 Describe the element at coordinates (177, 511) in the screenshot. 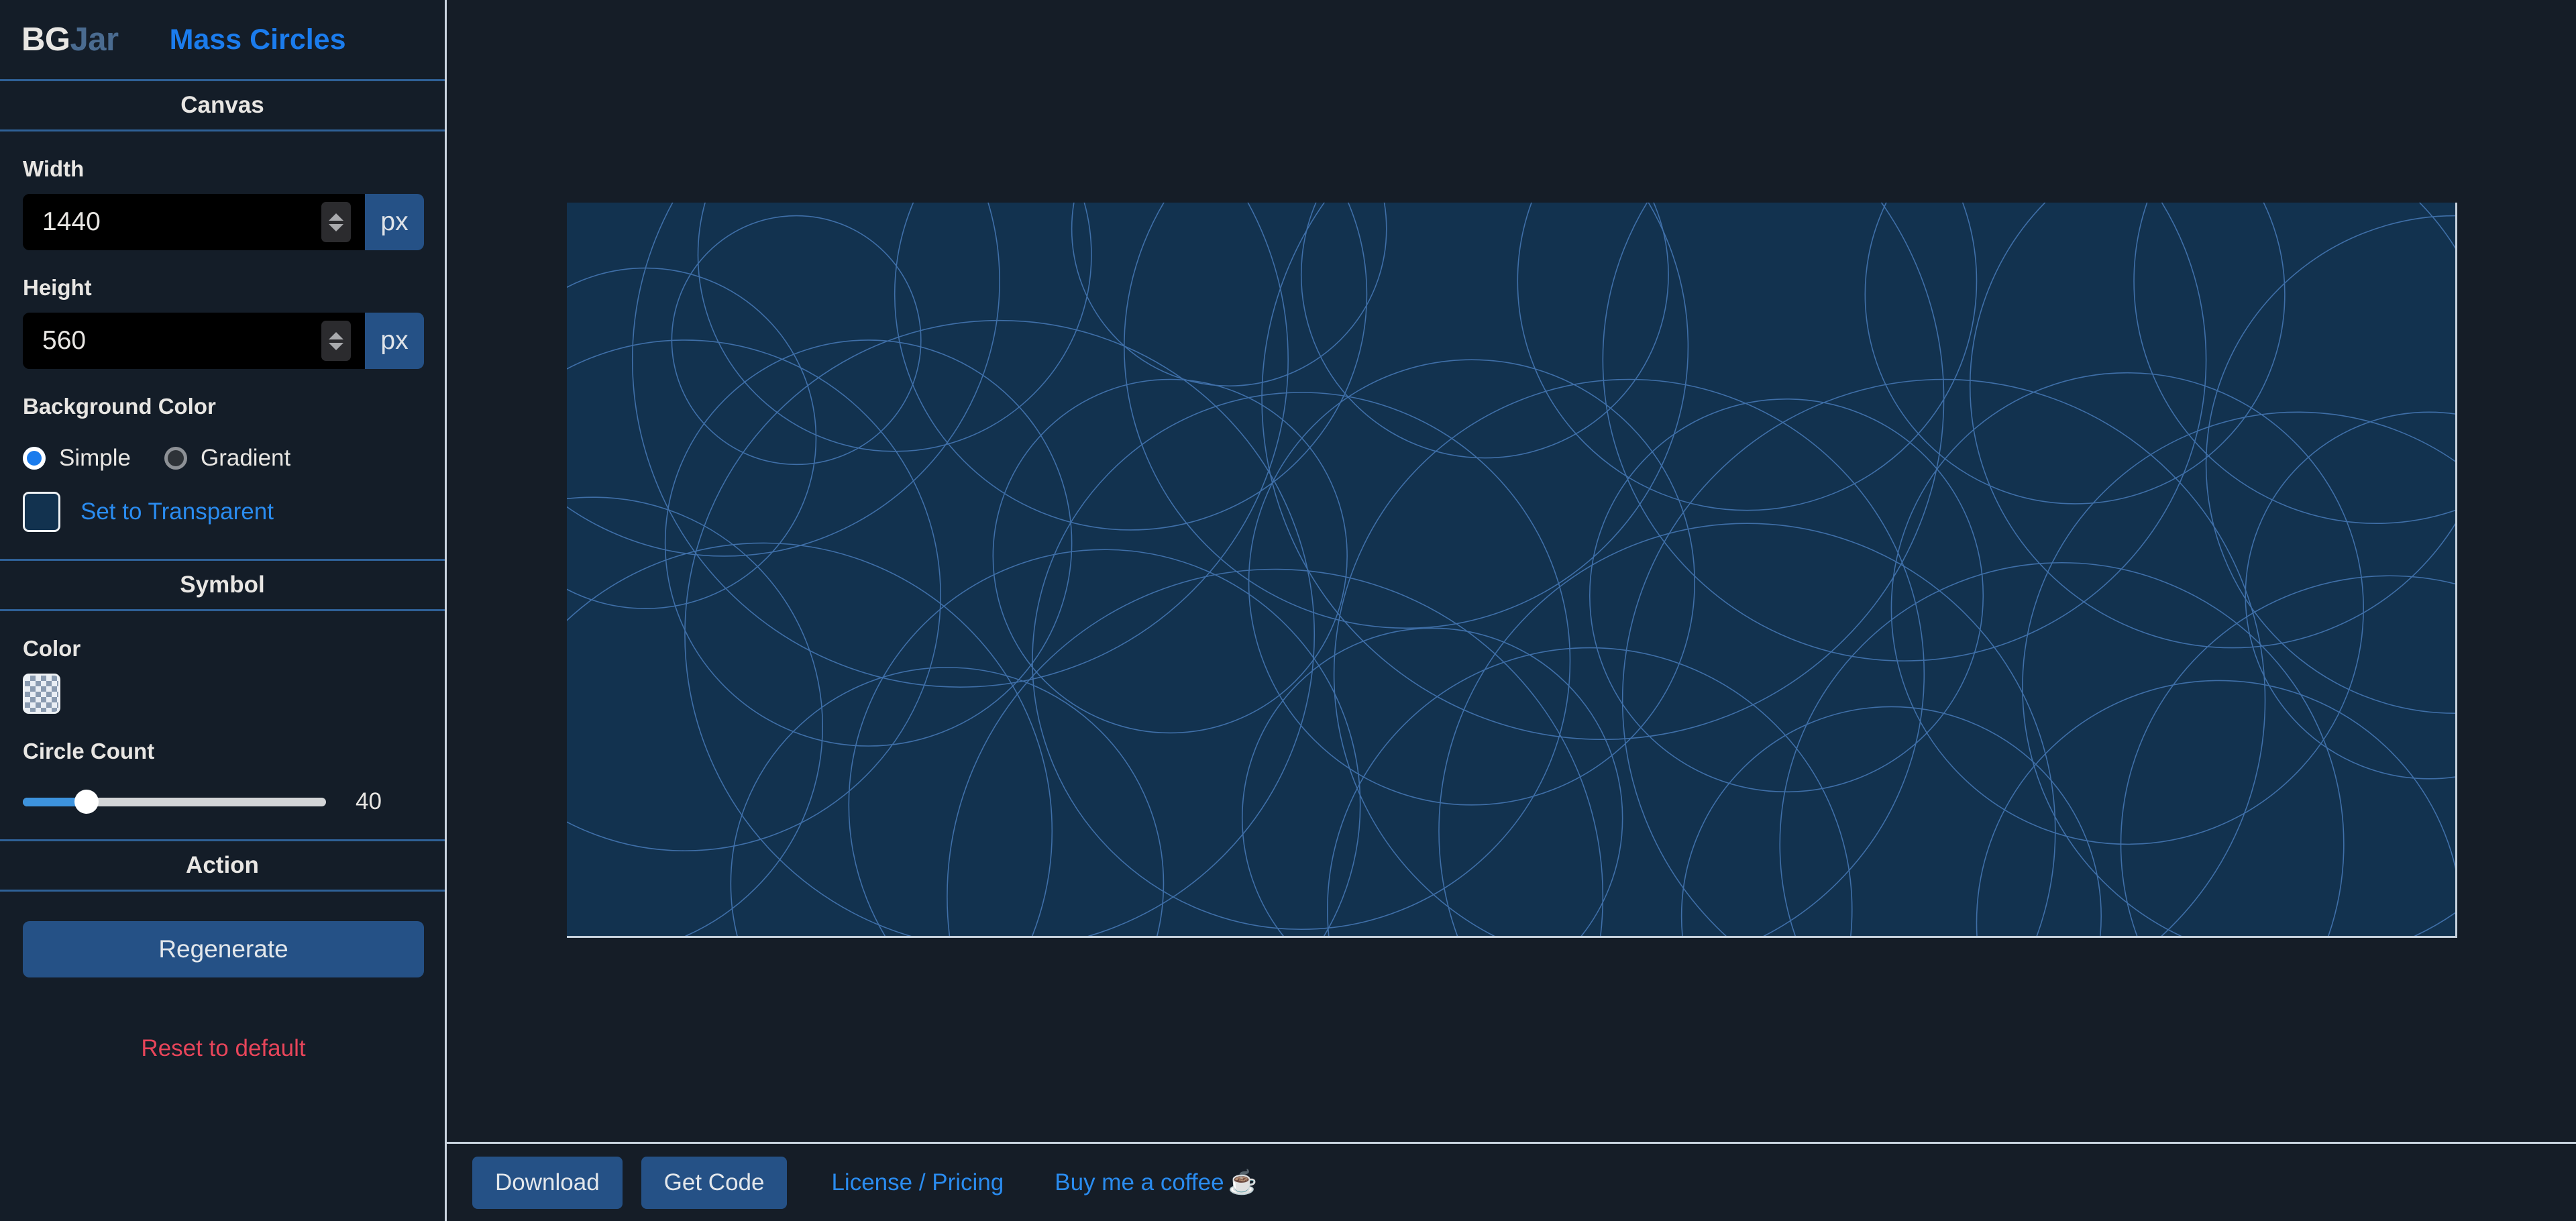

I see `set-transparent-link: Set to Transparent` at that location.